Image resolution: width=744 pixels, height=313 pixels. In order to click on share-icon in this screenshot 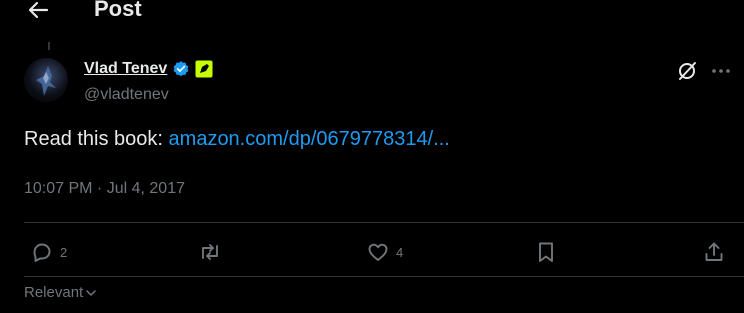, I will do `click(714, 251)`.